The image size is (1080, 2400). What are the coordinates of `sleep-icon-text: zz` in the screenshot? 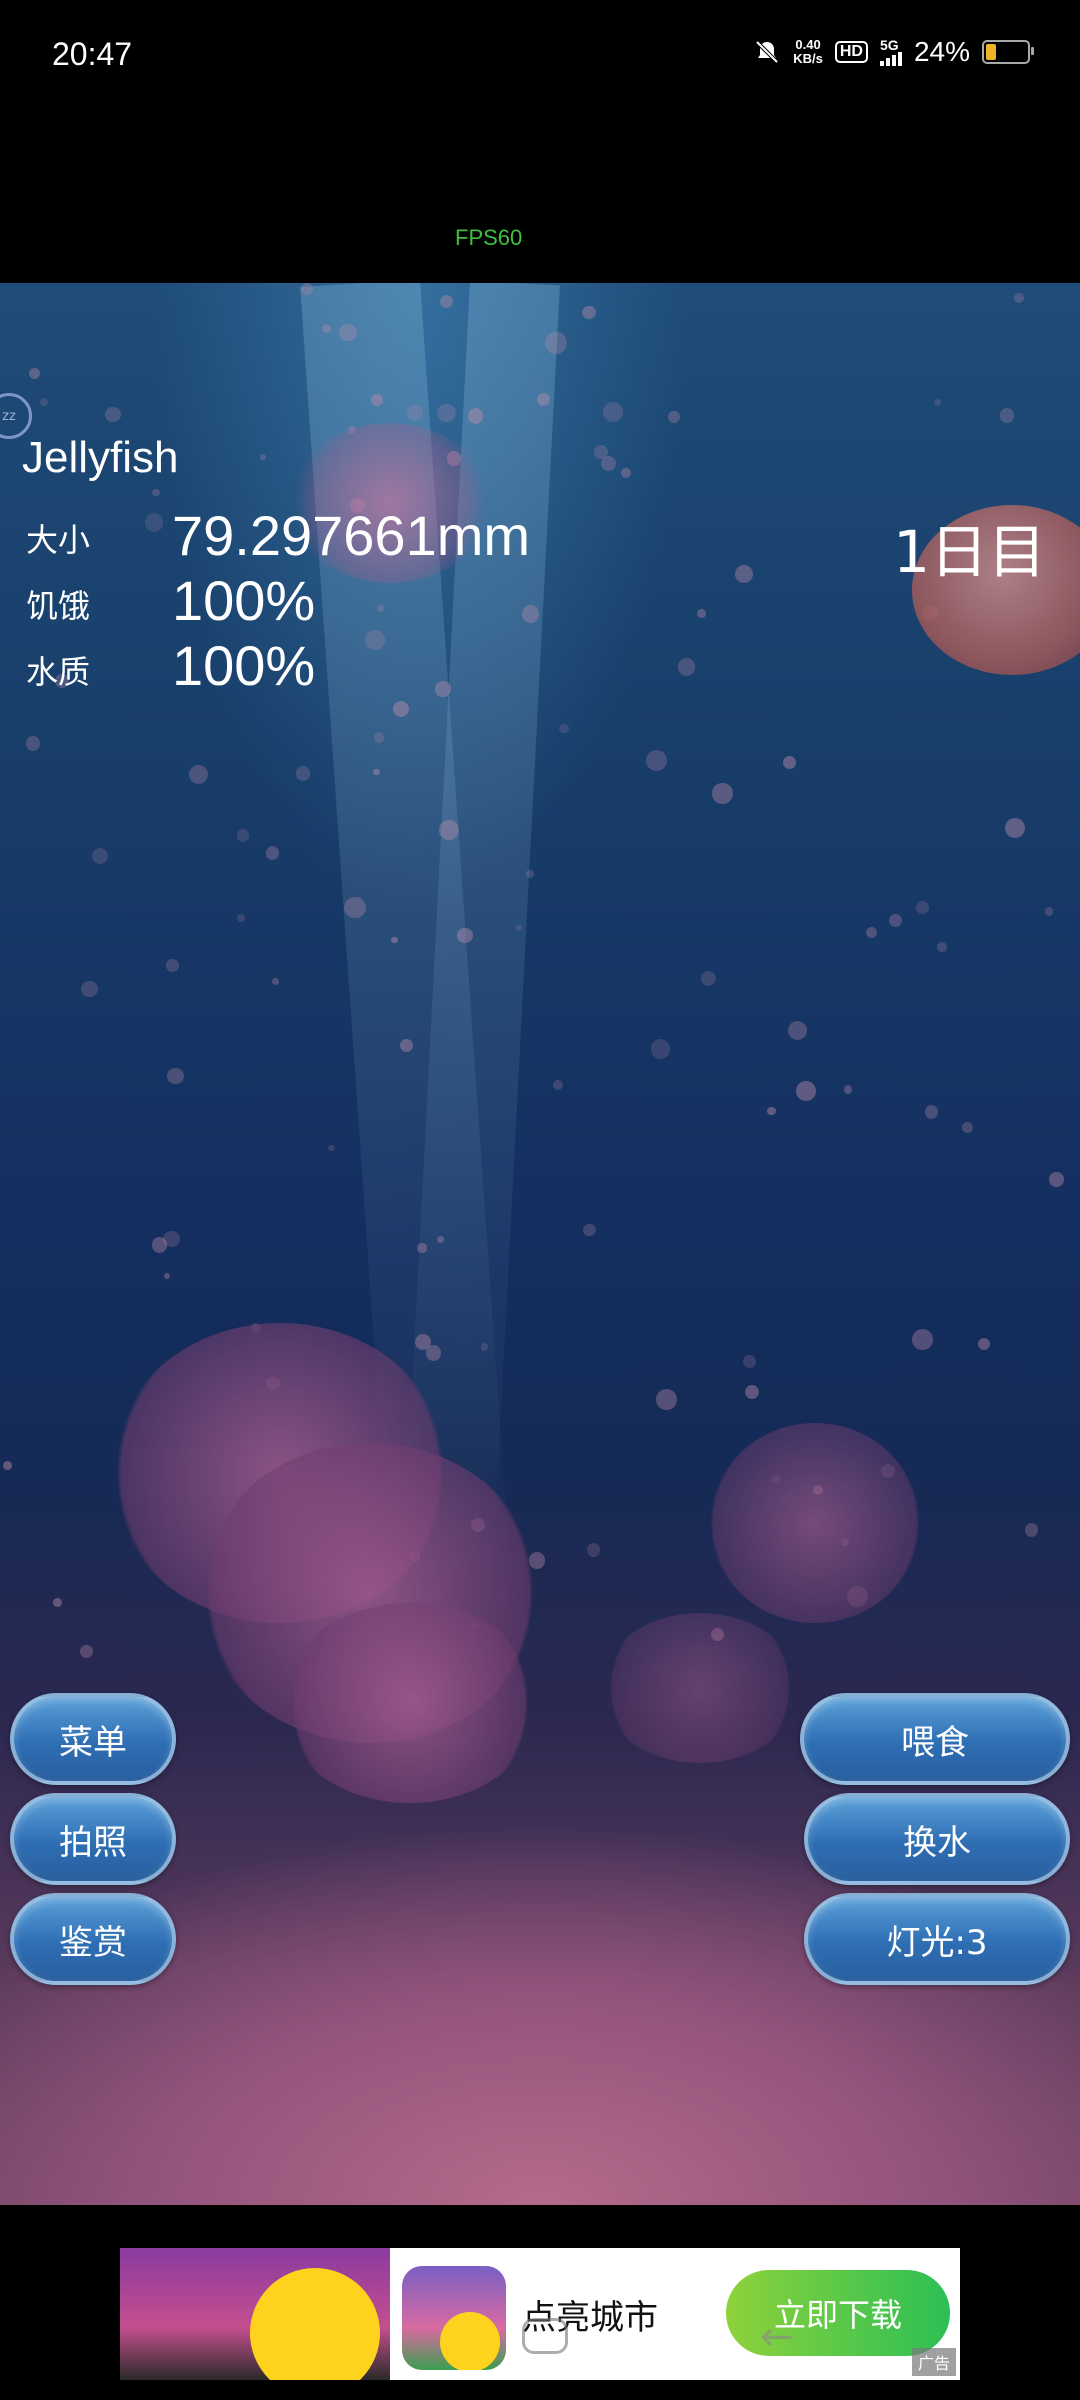 It's located at (9, 416).